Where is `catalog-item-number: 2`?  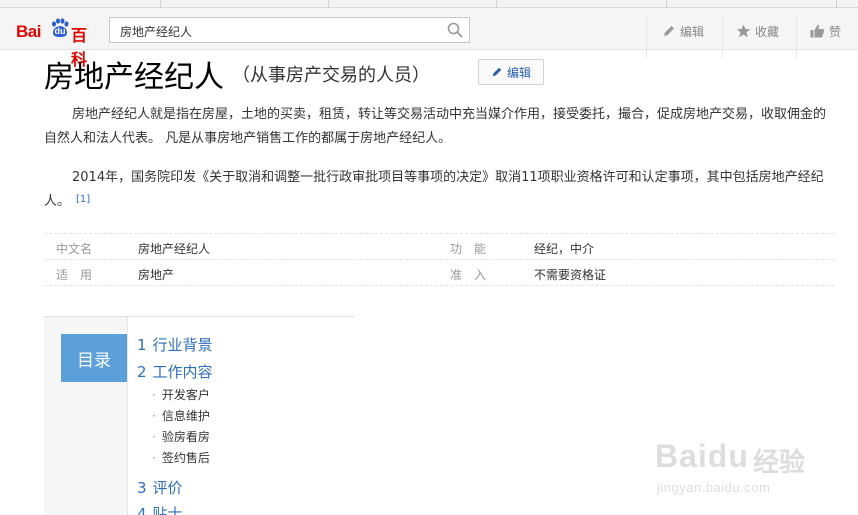
catalog-item-number: 2 is located at coordinates (142, 372).